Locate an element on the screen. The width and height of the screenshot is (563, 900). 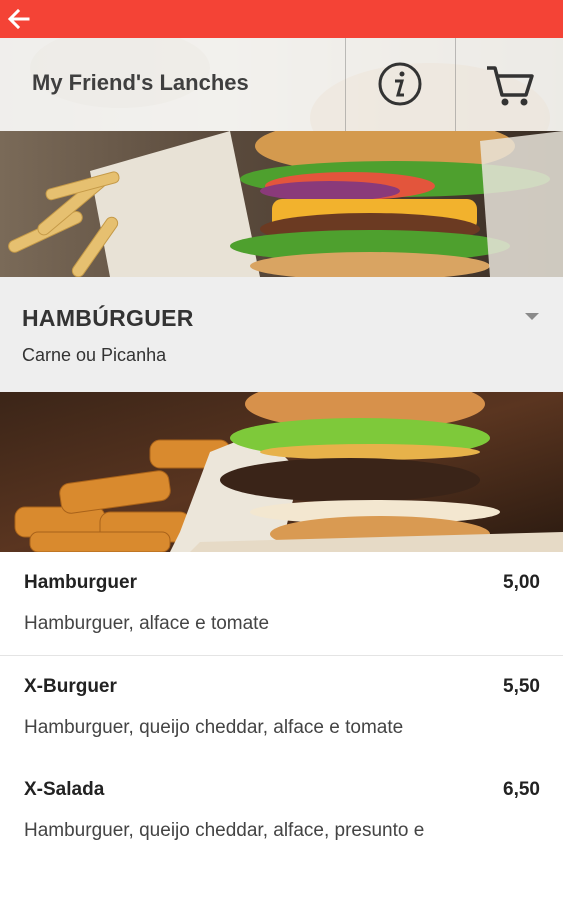
item-name: X-Burguer is located at coordinates (70, 686).